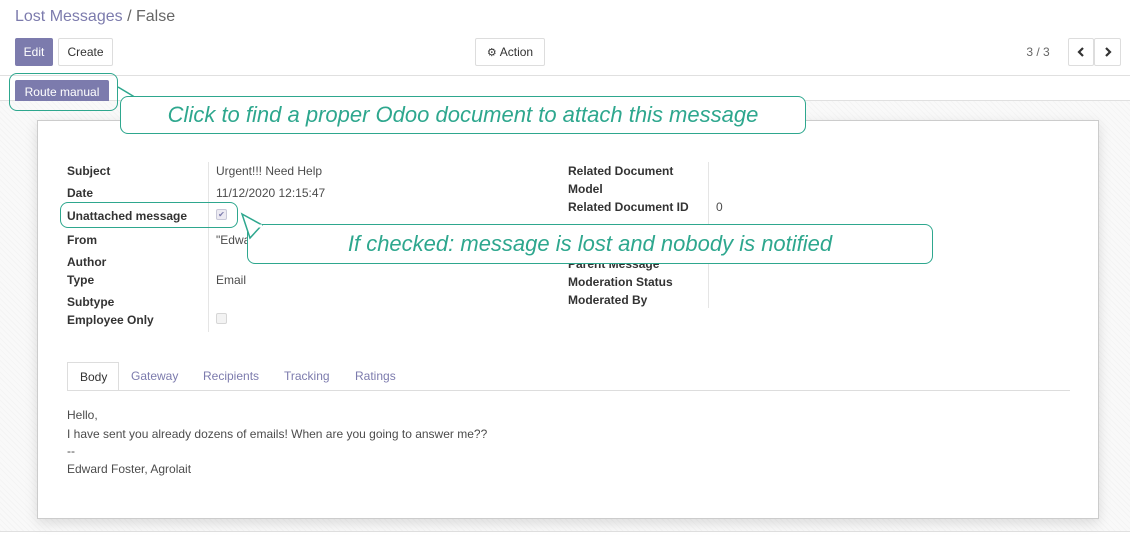 Image resolution: width=1130 pixels, height=549 pixels. What do you see at coordinates (252, 226) in the screenshot?
I see `unattached-callout-pointer` at bounding box center [252, 226].